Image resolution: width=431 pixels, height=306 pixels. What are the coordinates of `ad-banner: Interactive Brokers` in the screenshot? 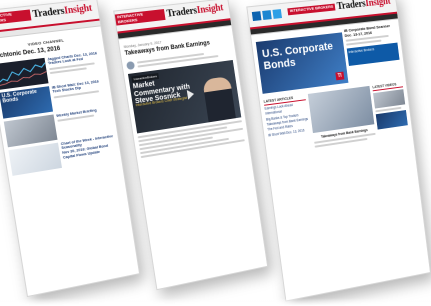 It's located at (373, 54).